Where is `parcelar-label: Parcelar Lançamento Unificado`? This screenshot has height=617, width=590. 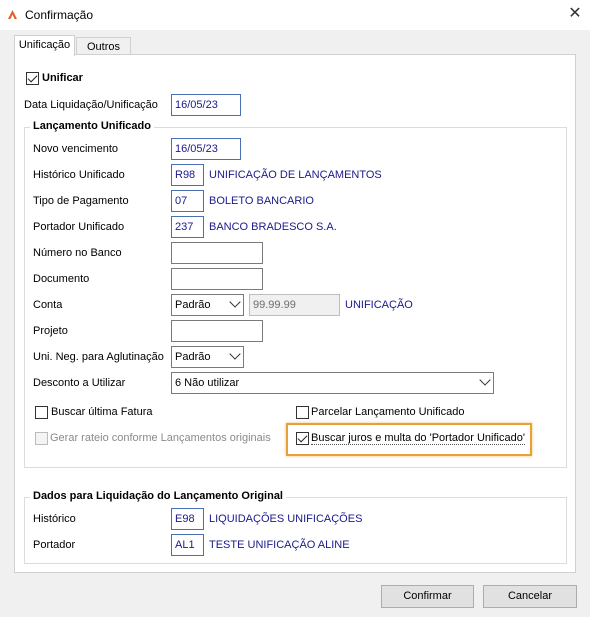 parcelar-label: Parcelar Lançamento Unificado is located at coordinates (388, 412).